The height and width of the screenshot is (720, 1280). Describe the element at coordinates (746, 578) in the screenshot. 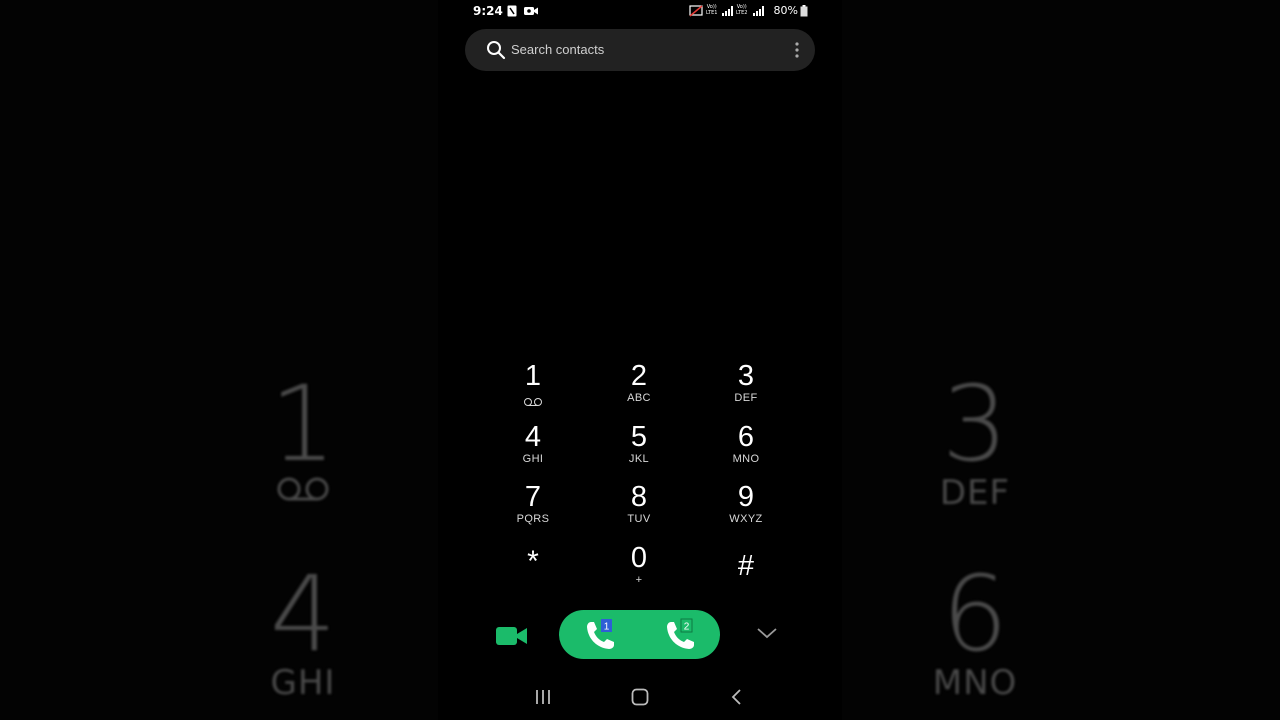

I see `key-hash: #` at that location.